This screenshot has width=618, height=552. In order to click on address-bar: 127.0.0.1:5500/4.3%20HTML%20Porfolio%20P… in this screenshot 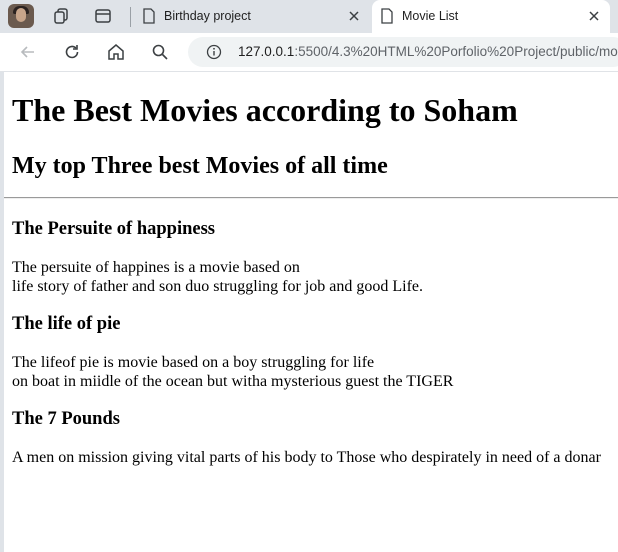, I will do `click(403, 52)`.